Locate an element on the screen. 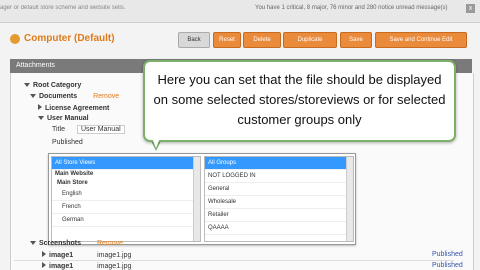 Image resolution: width=480 pixels, height=270 pixels. title-input: User Manual is located at coordinates (100, 129).